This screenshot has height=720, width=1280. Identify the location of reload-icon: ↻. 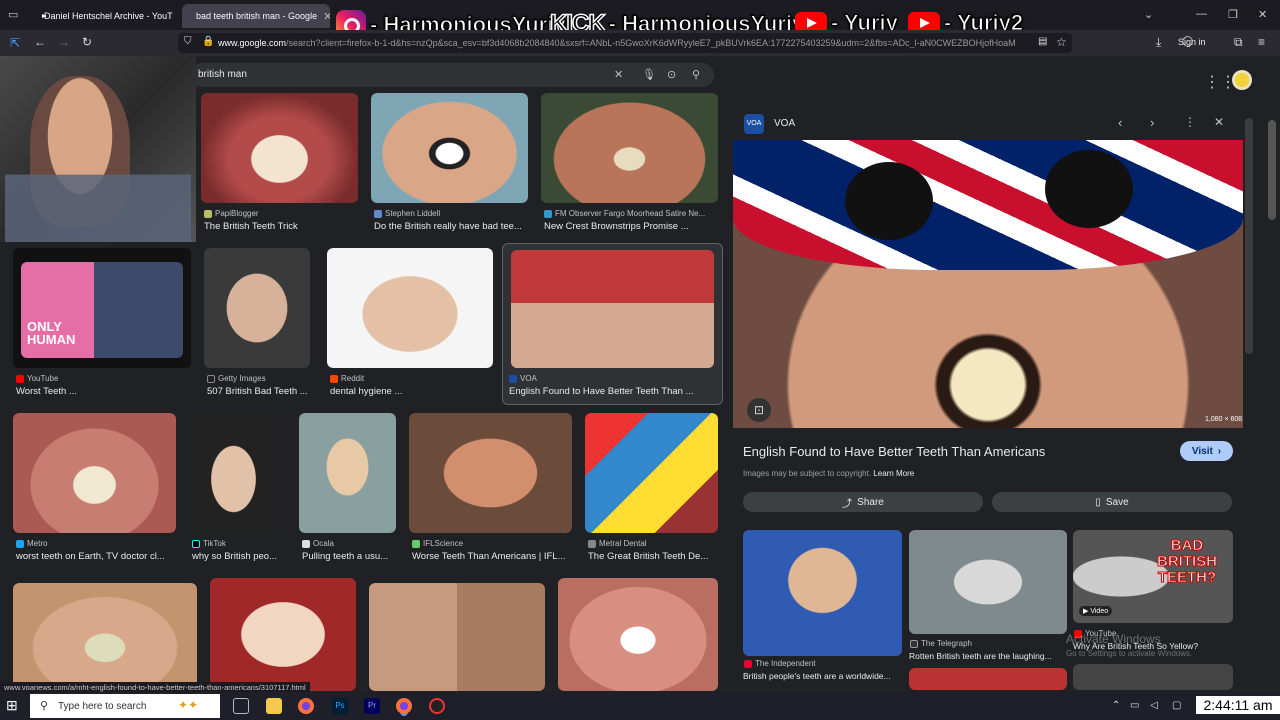
(87, 42).